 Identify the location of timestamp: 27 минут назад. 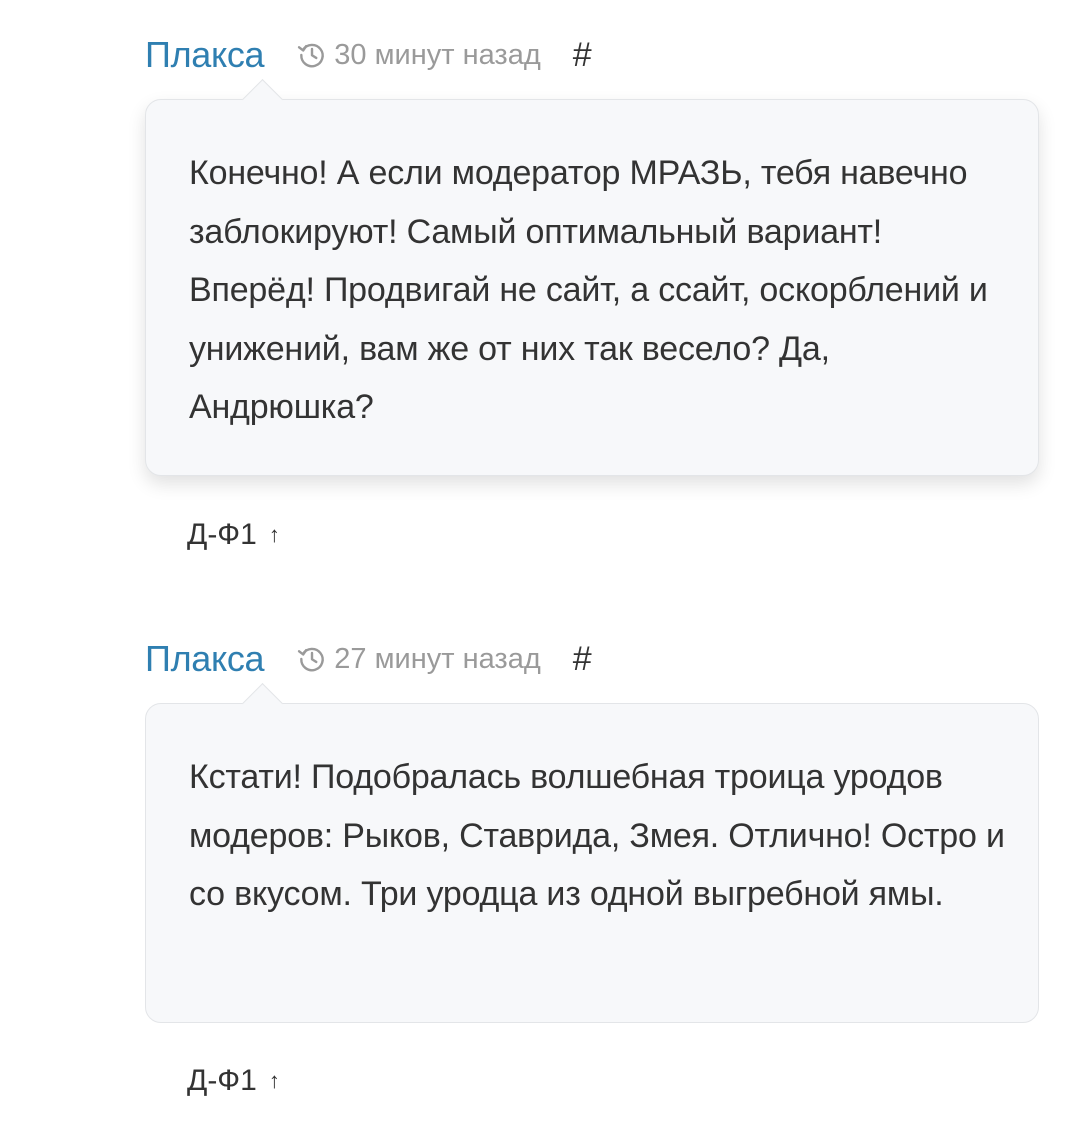
(418, 659).